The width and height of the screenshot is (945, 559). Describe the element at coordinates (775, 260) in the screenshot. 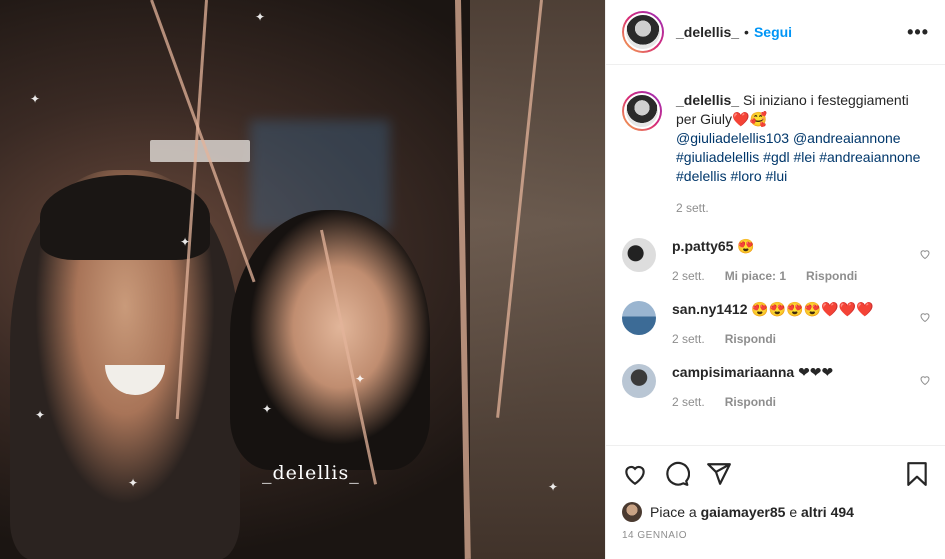

I see `comment-item: p.patty65 😍 2 sett. Mi piace: 1 Rispondi` at that location.